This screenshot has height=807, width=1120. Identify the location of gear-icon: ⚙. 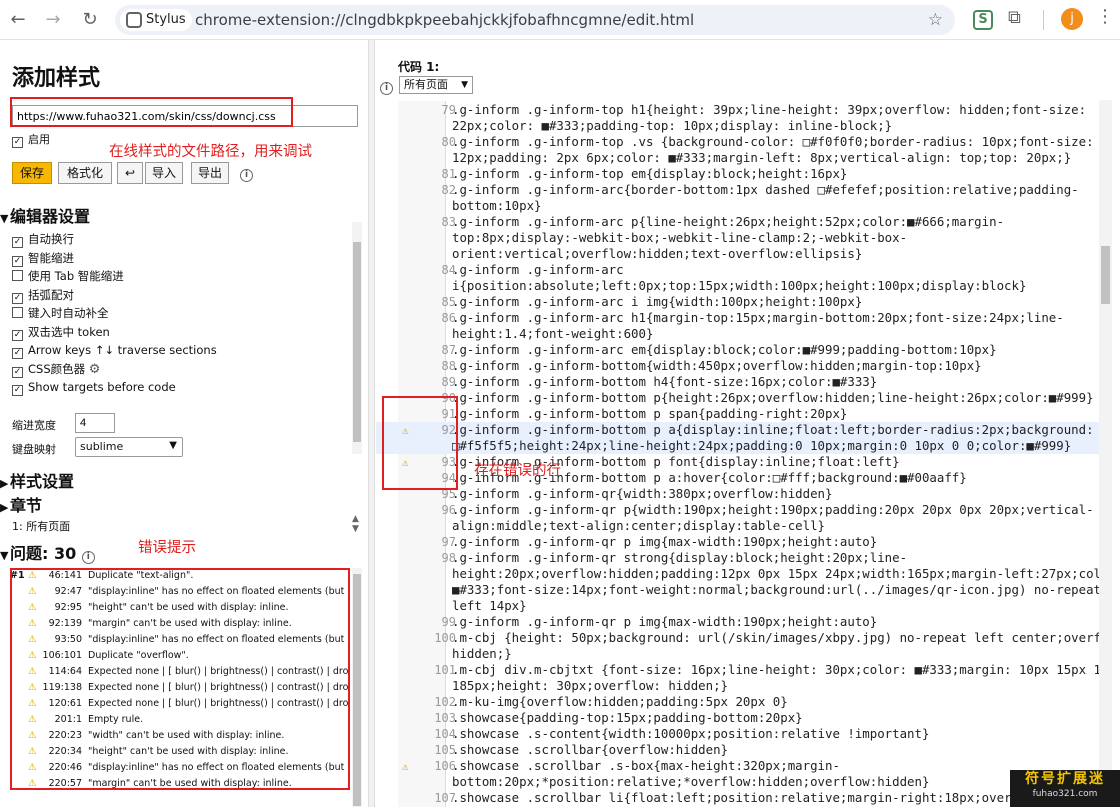
(95, 369).